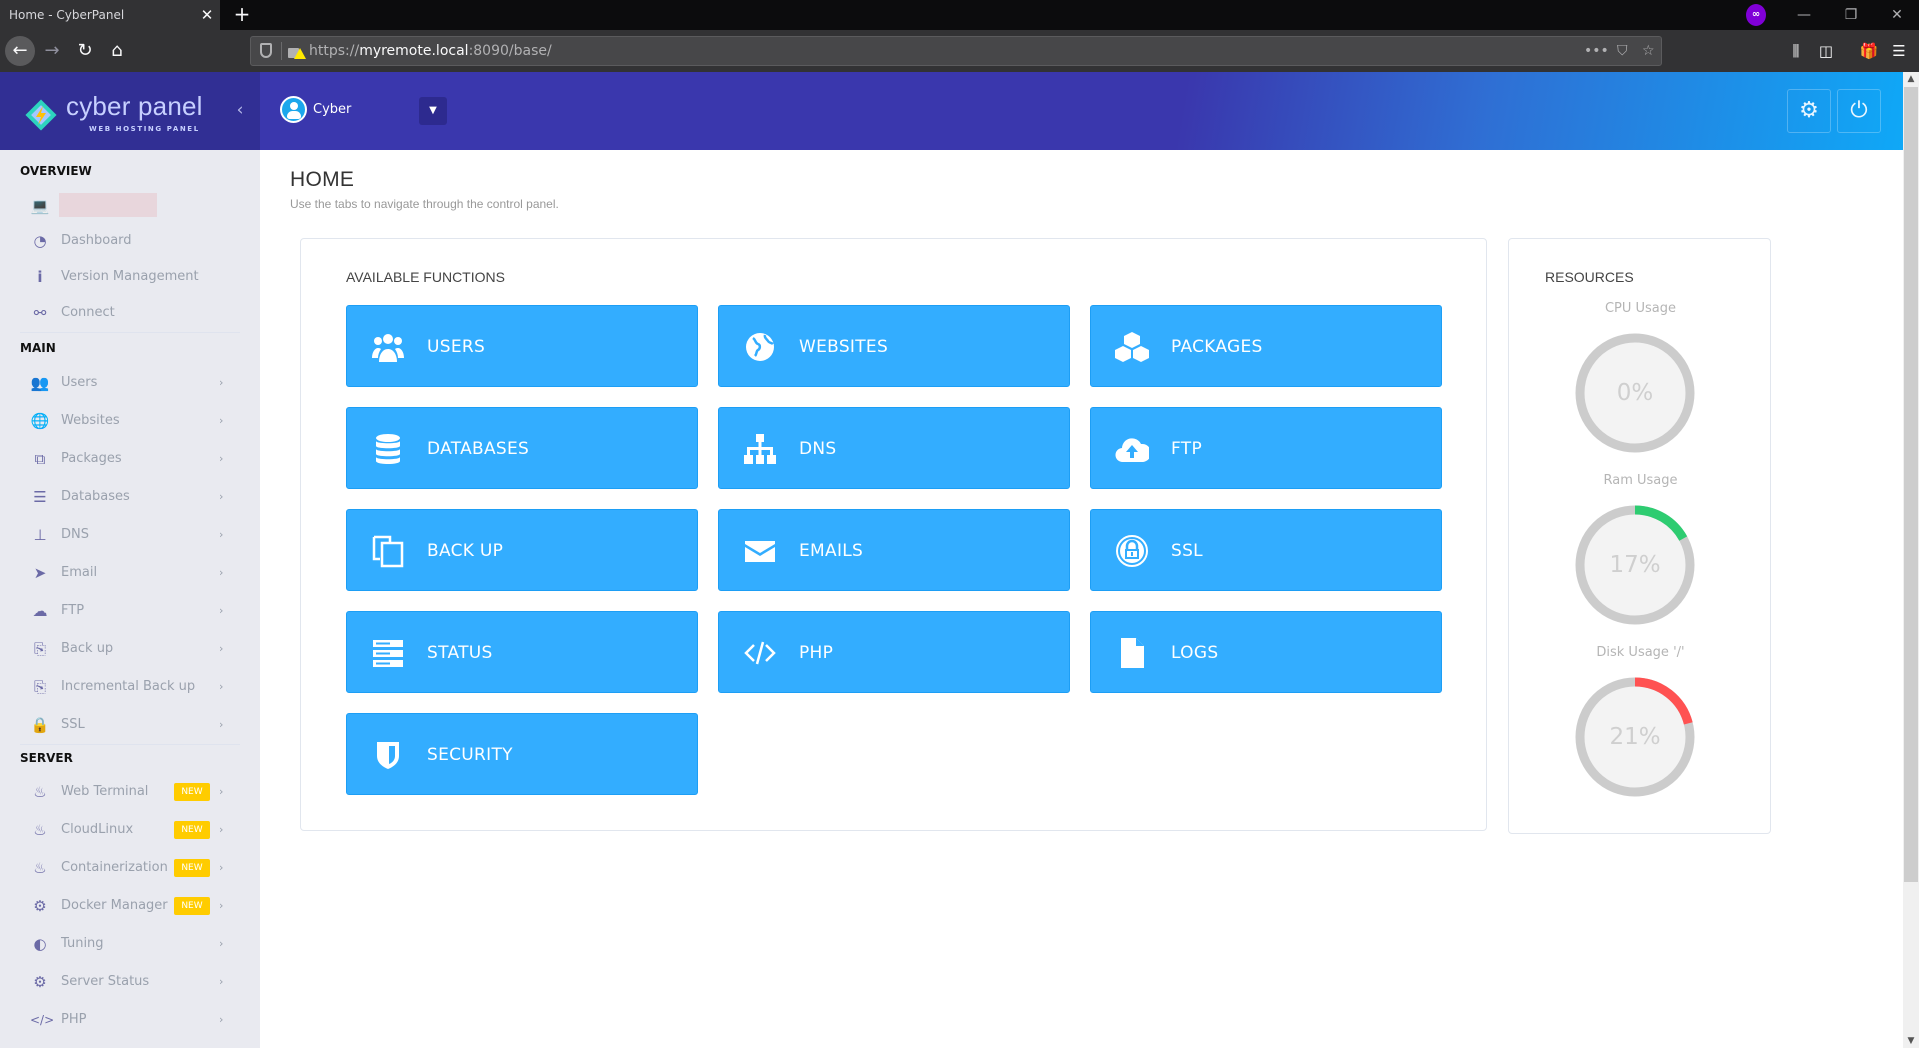 The image size is (1919, 1048). Describe the element at coordinates (1911, 79) in the screenshot. I see `scroll-up-icon: ▲` at that location.